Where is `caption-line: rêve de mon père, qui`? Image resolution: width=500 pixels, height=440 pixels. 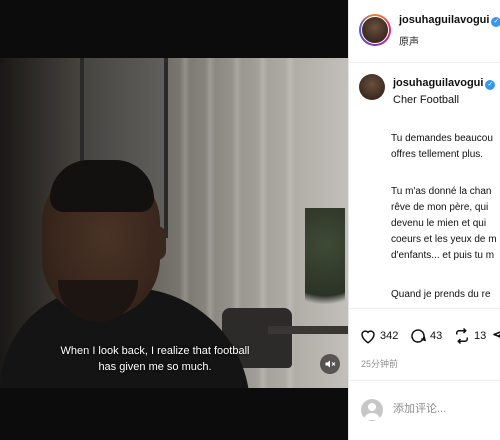
caption-line: rêve de mon père, qui is located at coordinates (440, 207).